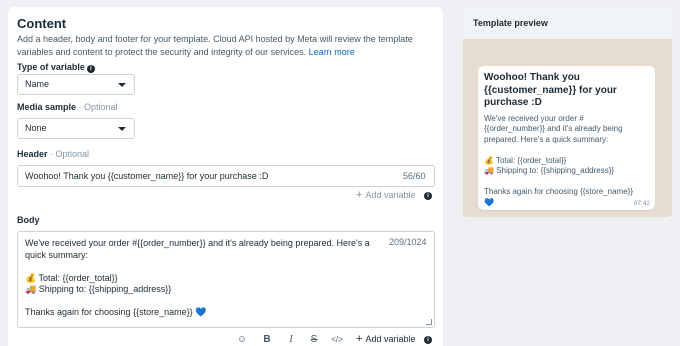 The image size is (680, 346). I want to click on header-char-counter: 56/60, so click(414, 176).